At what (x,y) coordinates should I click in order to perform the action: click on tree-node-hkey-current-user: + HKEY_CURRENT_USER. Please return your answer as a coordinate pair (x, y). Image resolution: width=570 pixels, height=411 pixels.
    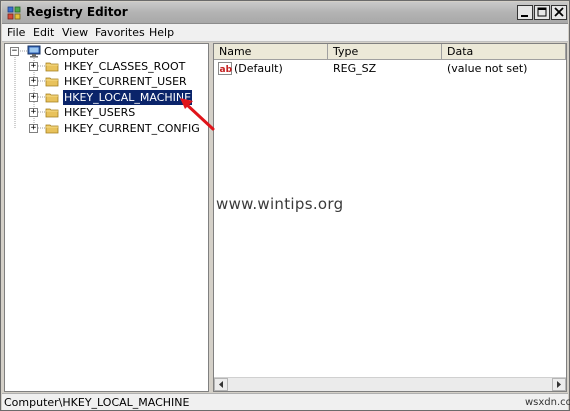
    Looking at the image, I should click on (105, 81).